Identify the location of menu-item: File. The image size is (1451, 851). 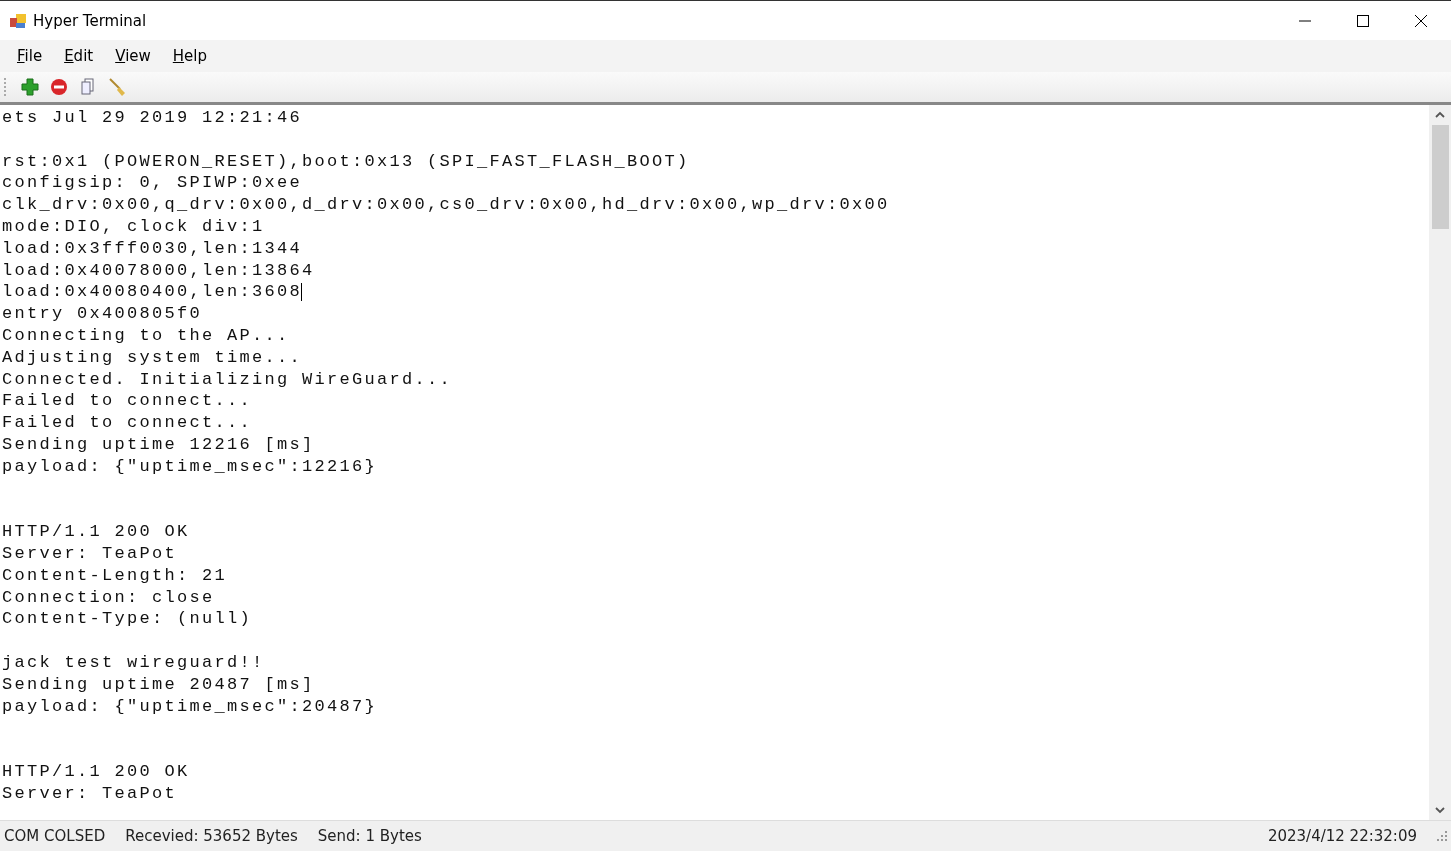
(30, 56).